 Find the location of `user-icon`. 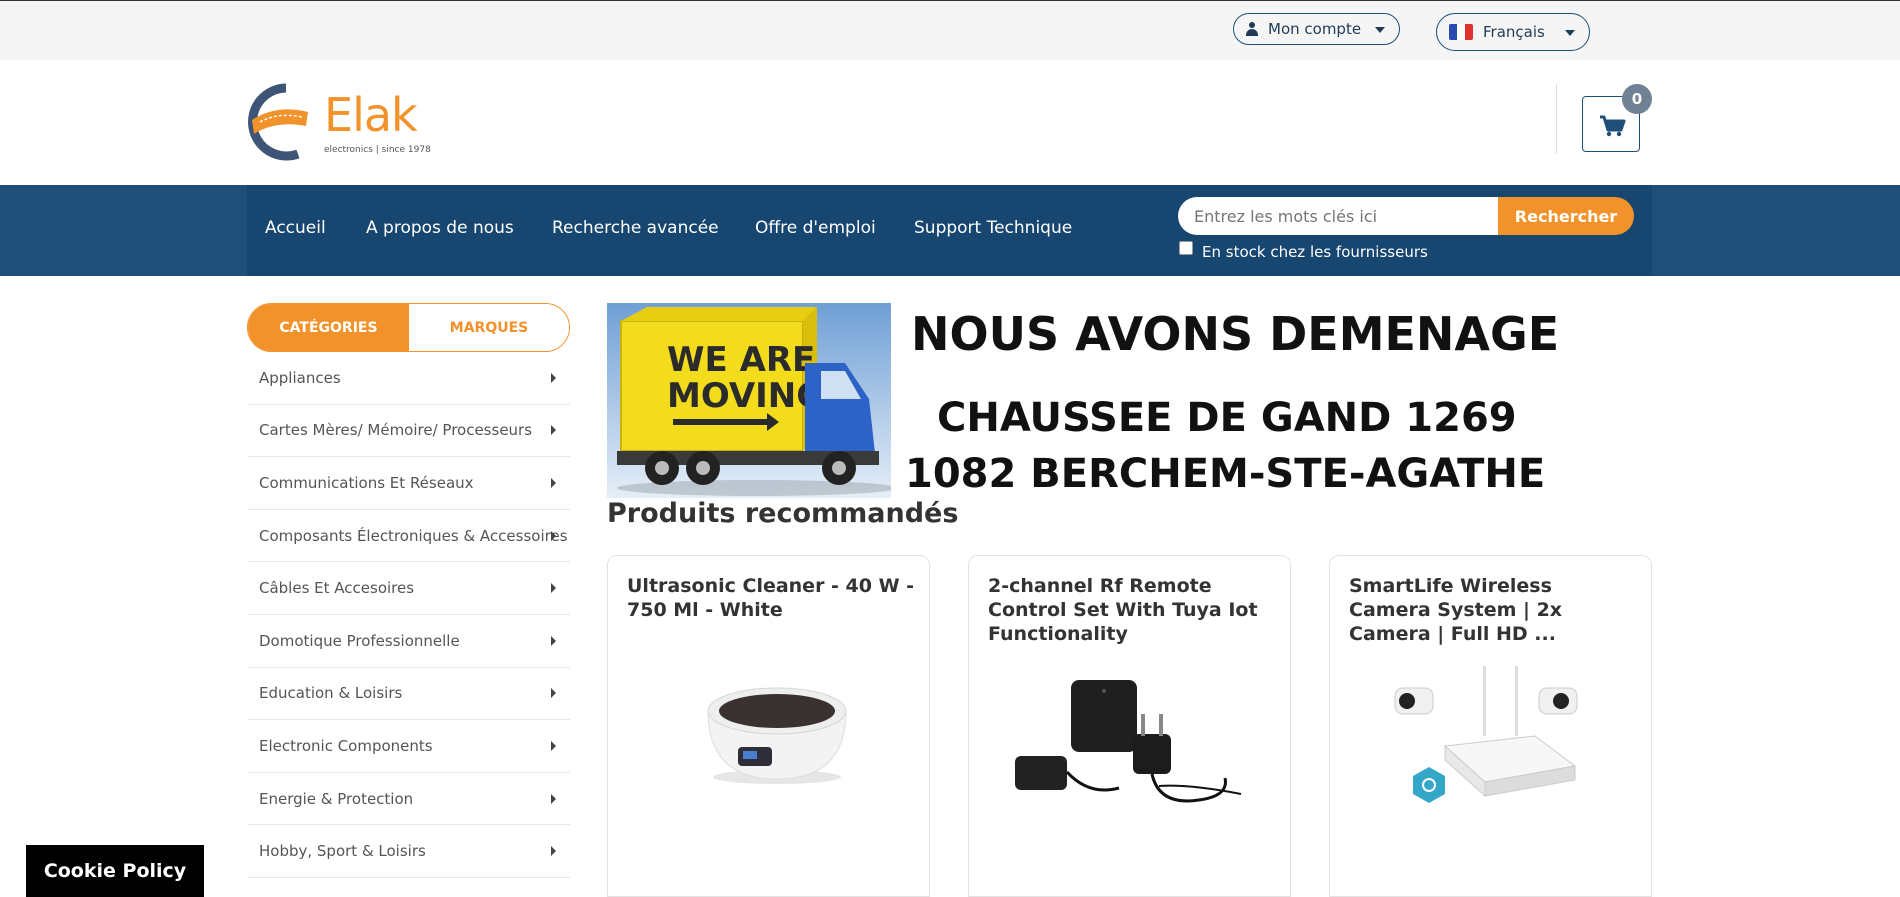

user-icon is located at coordinates (1252, 29).